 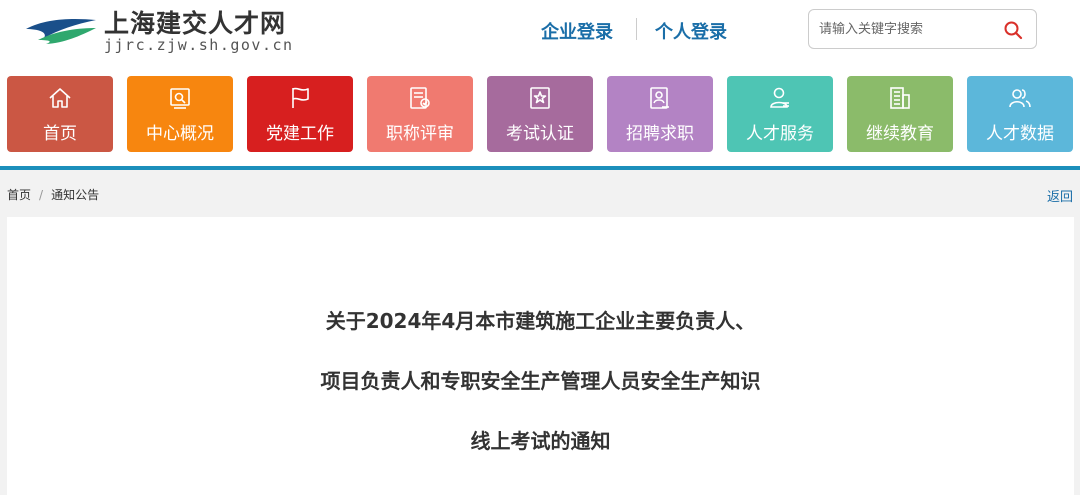 What do you see at coordinates (636, 29) in the screenshot?
I see `login-divider` at bounding box center [636, 29].